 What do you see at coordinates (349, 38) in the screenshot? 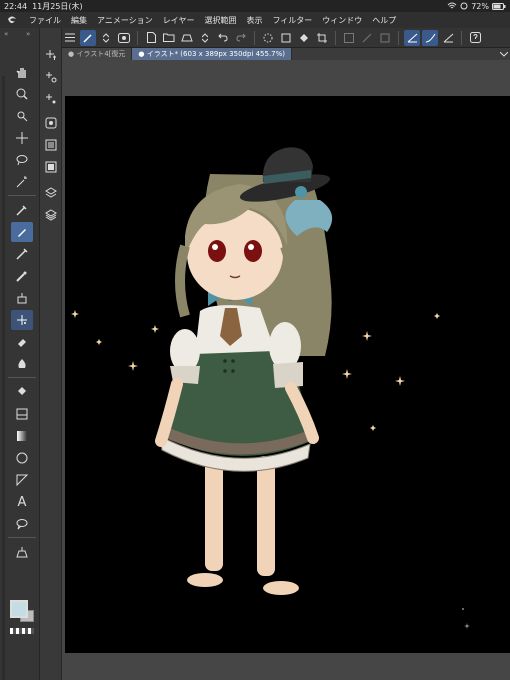
I see `grid-disabled-icon` at bounding box center [349, 38].